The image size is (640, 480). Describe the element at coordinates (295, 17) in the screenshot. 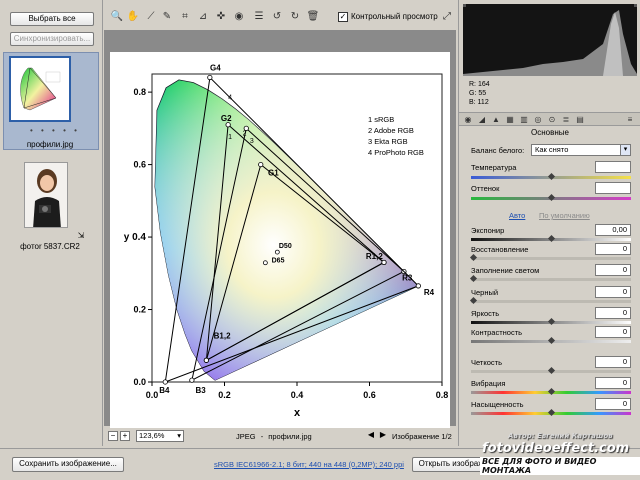

I see `rotate-right-icon: ↻` at that location.